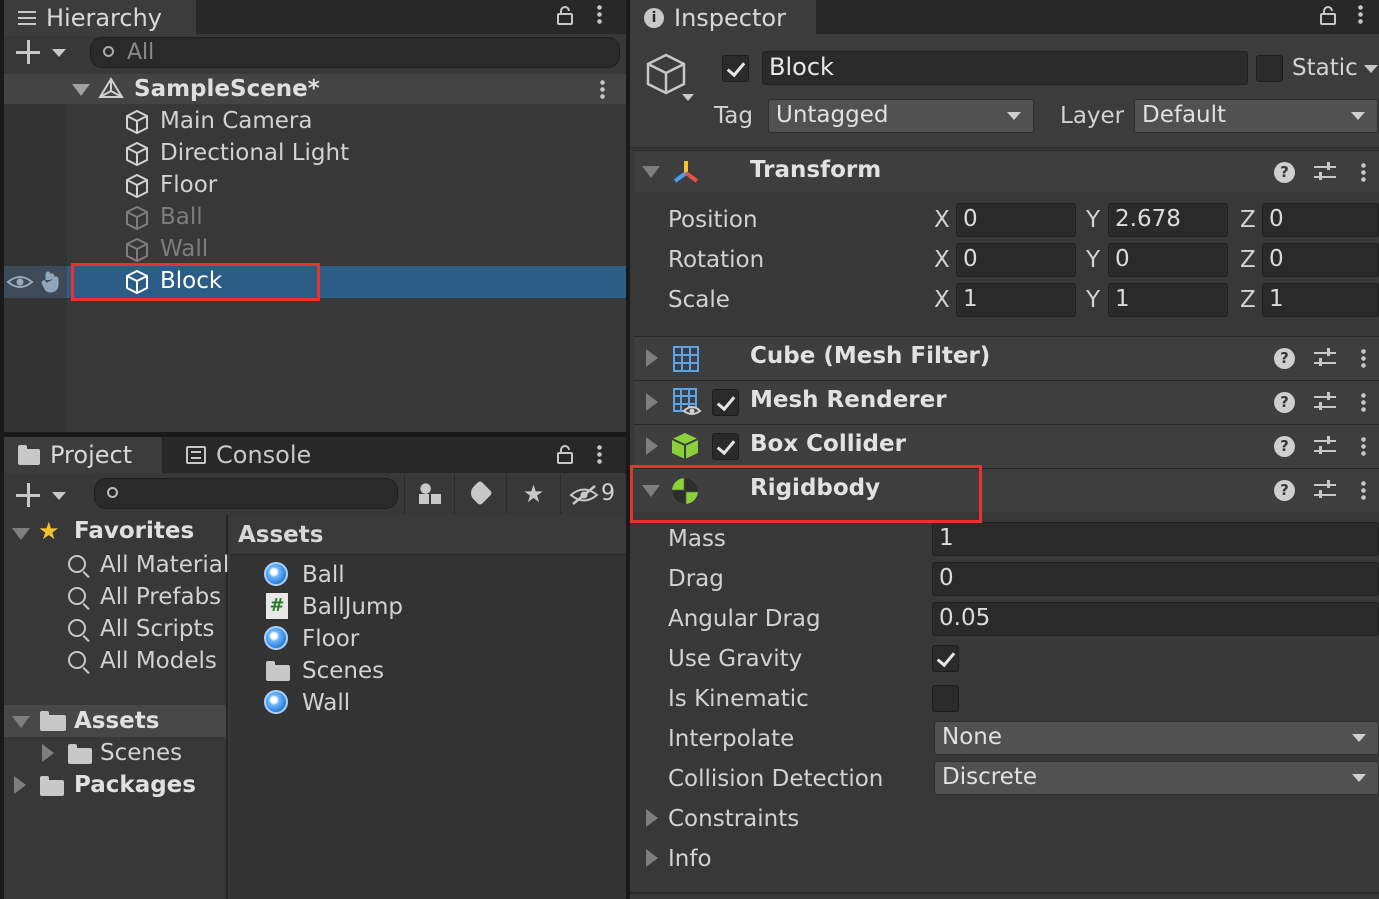 The image size is (1379, 899). I want to click on mesh-renderer-expand-icon, so click(652, 402).